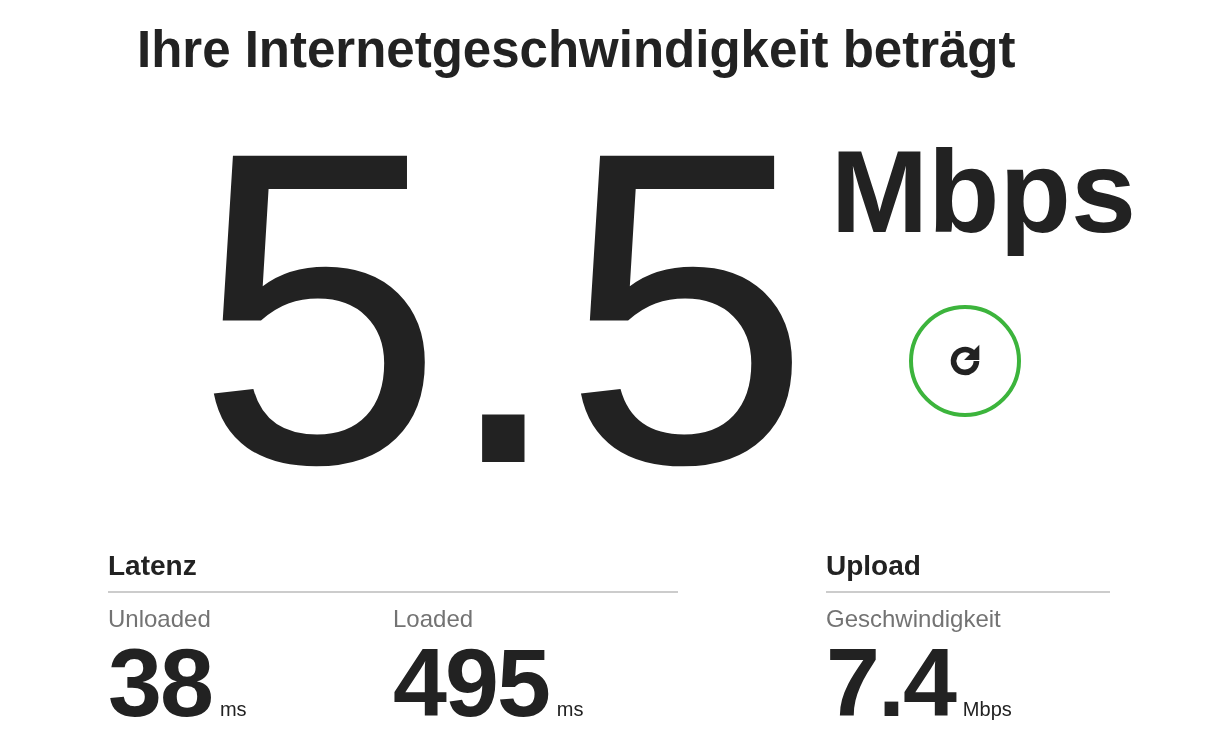  I want to click on metric-label: Geschwindigkeit, so click(914, 619).